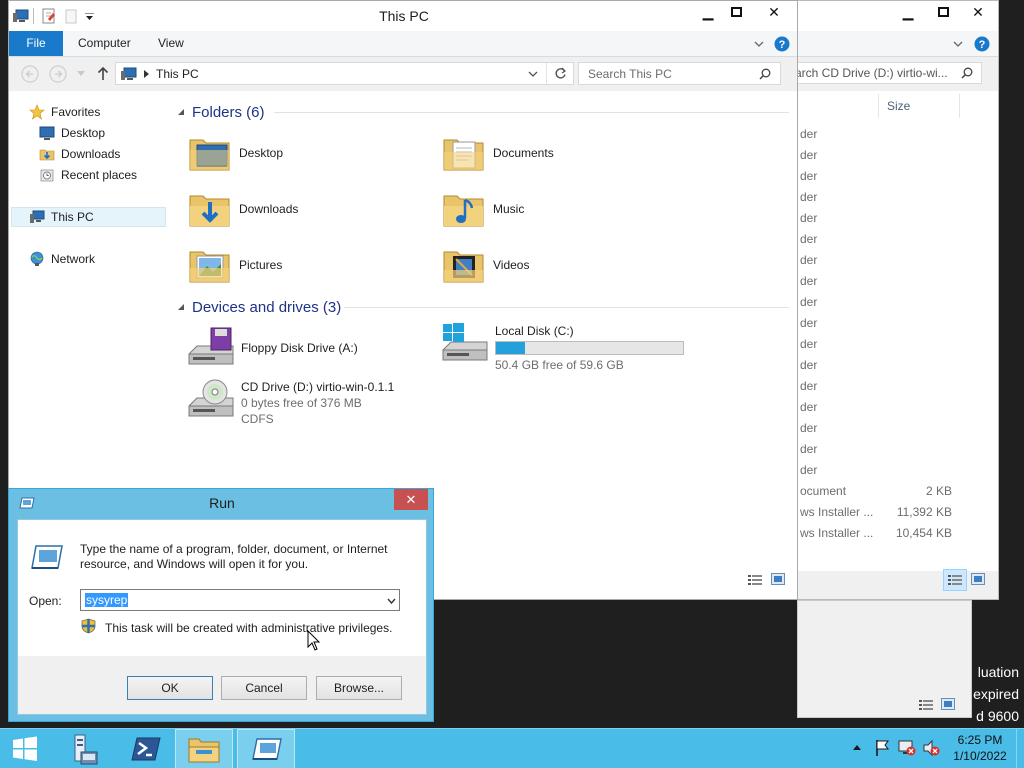  I want to click on nav-item-recent-places: Recent places, so click(88, 175).